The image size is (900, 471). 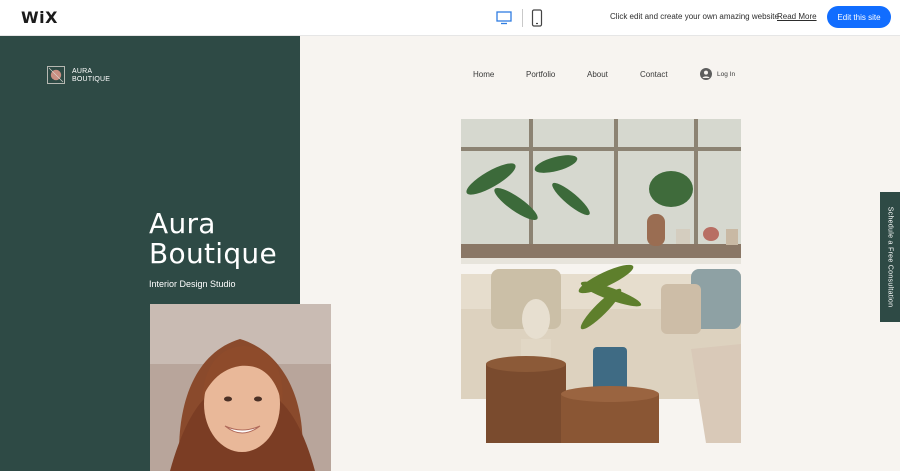 What do you see at coordinates (537, 18) in the screenshot?
I see `mobile-view-icon` at bounding box center [537, 18].